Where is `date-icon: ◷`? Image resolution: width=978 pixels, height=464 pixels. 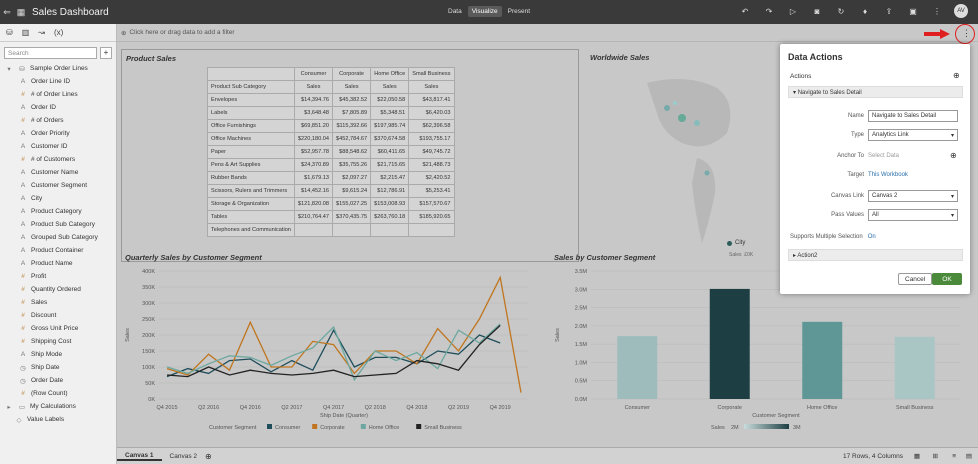 date-icon: ◷ is located at coordinates (23, 368).